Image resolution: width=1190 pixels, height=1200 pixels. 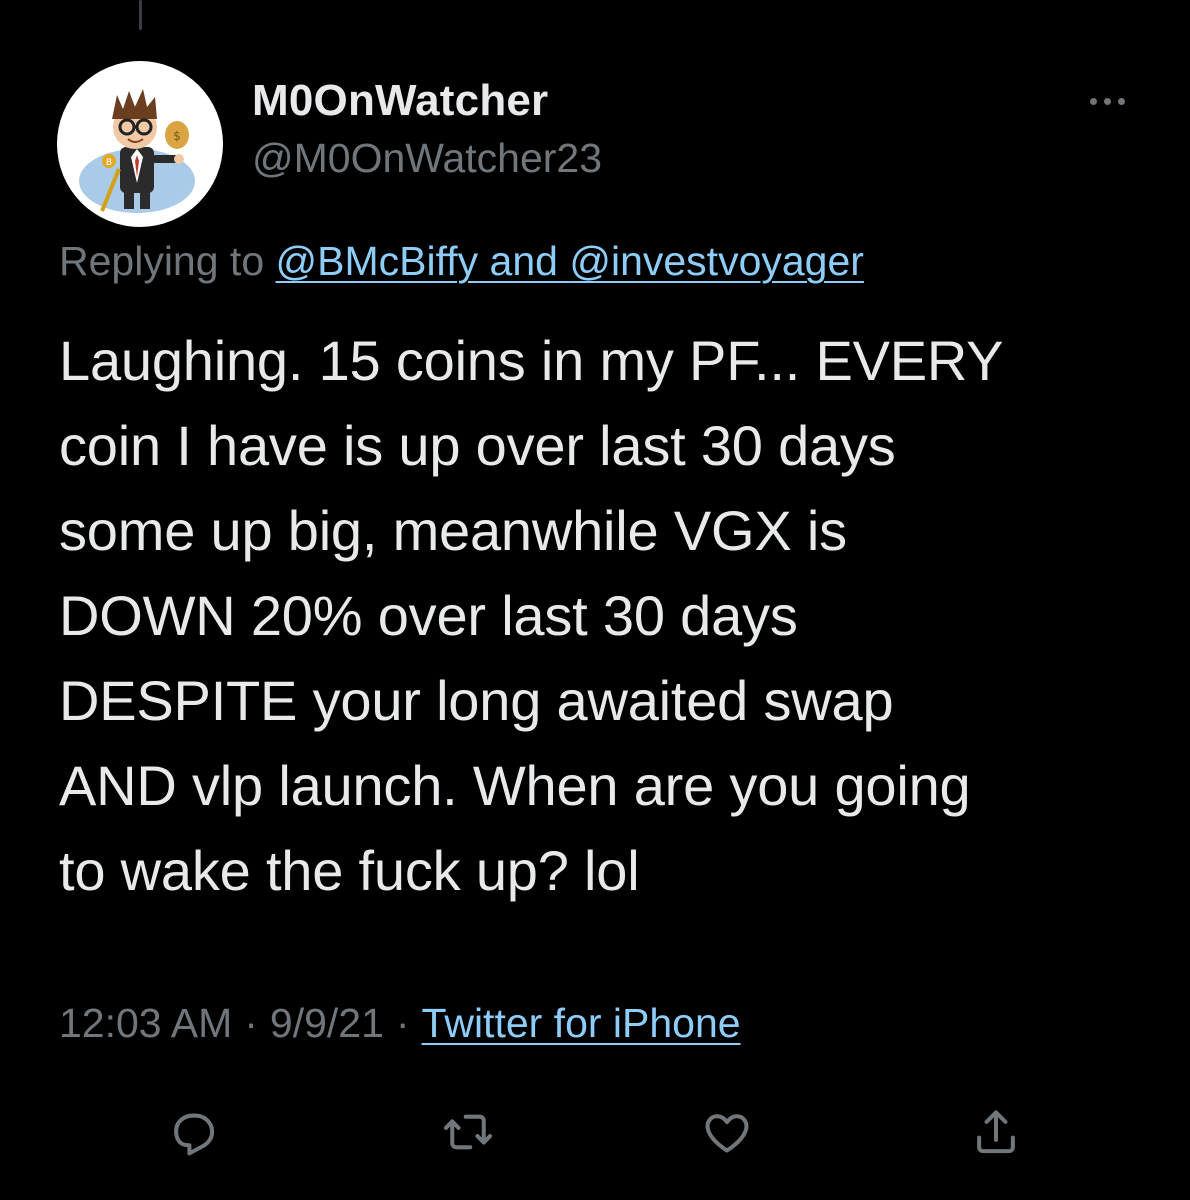 I want to click on tweet-time: 12:03 AM, so click(x=145, y=1023).